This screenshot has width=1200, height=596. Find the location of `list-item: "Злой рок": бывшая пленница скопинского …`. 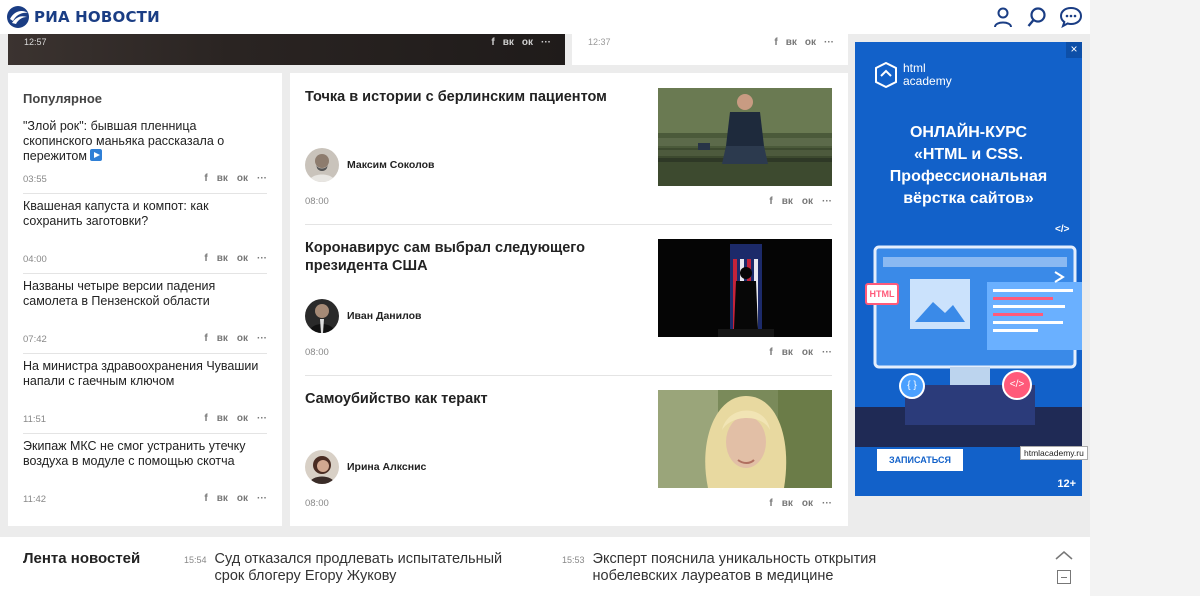

list-item: "Злой рок": бывшая пленница скопинского … is located at coordinates (145, 156).